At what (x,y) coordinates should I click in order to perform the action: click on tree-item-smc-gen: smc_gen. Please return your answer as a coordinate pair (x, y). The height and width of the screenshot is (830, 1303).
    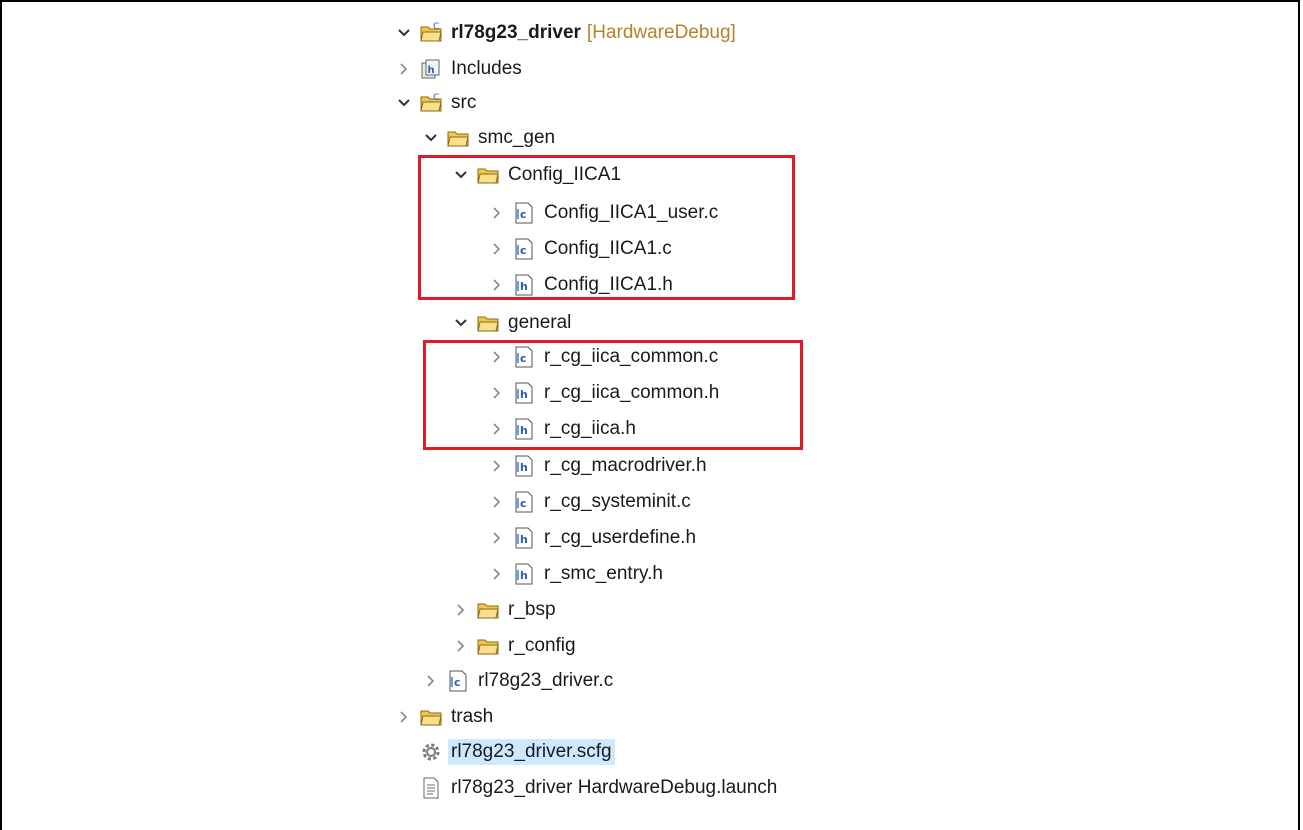
    Looking at the image, I should click on (487, 138).